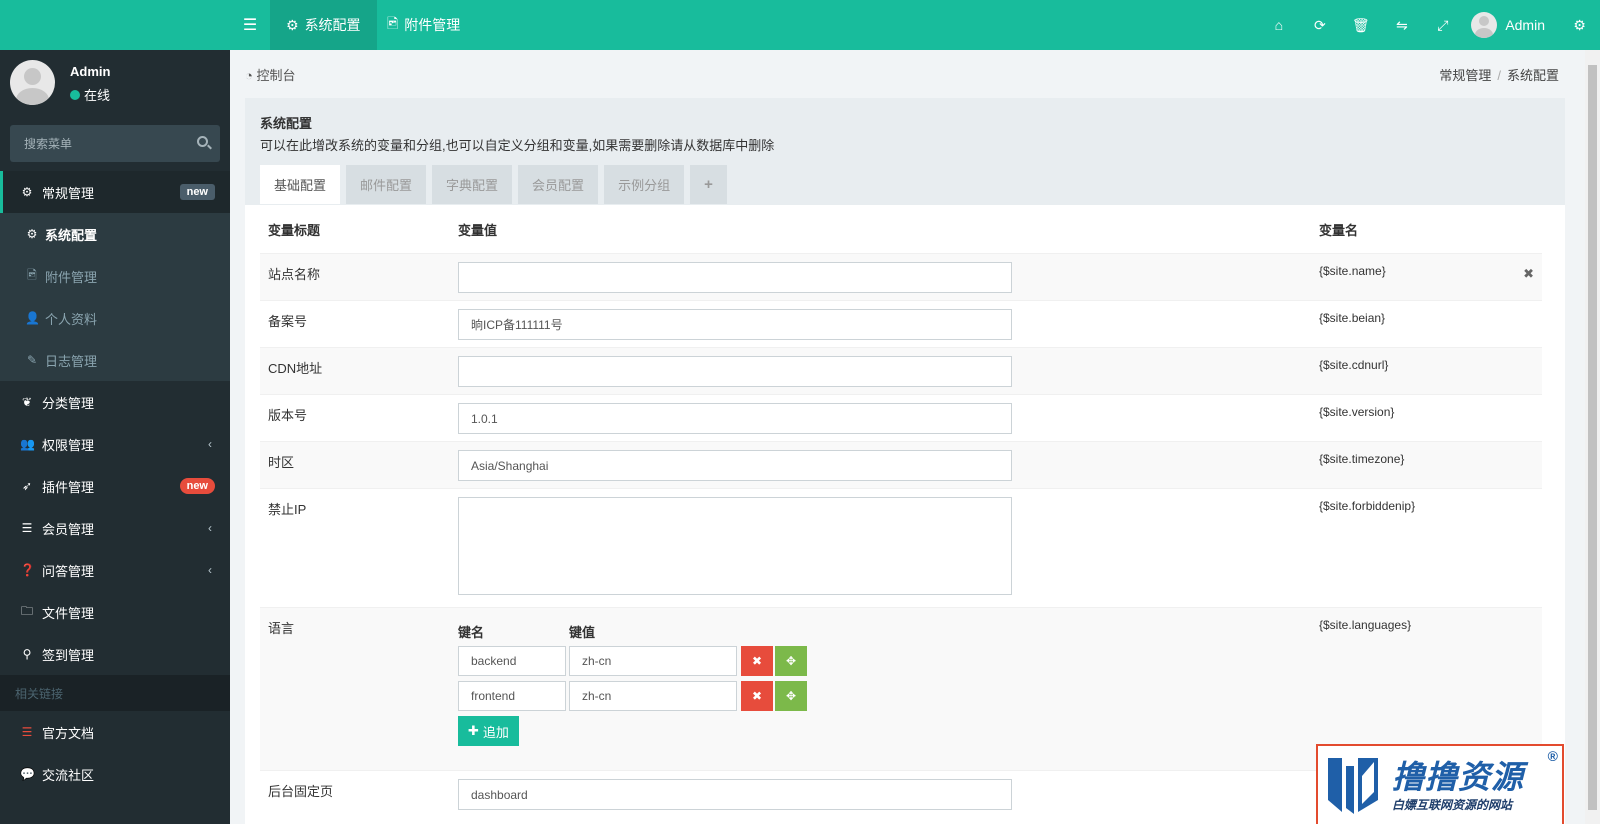 The height and width of the screenshot is (824, 1600). Describe the element at coordinates (115, 360) in the screenshot. I see `sidebar-item-logs: ✎ 日志管理` at that location.